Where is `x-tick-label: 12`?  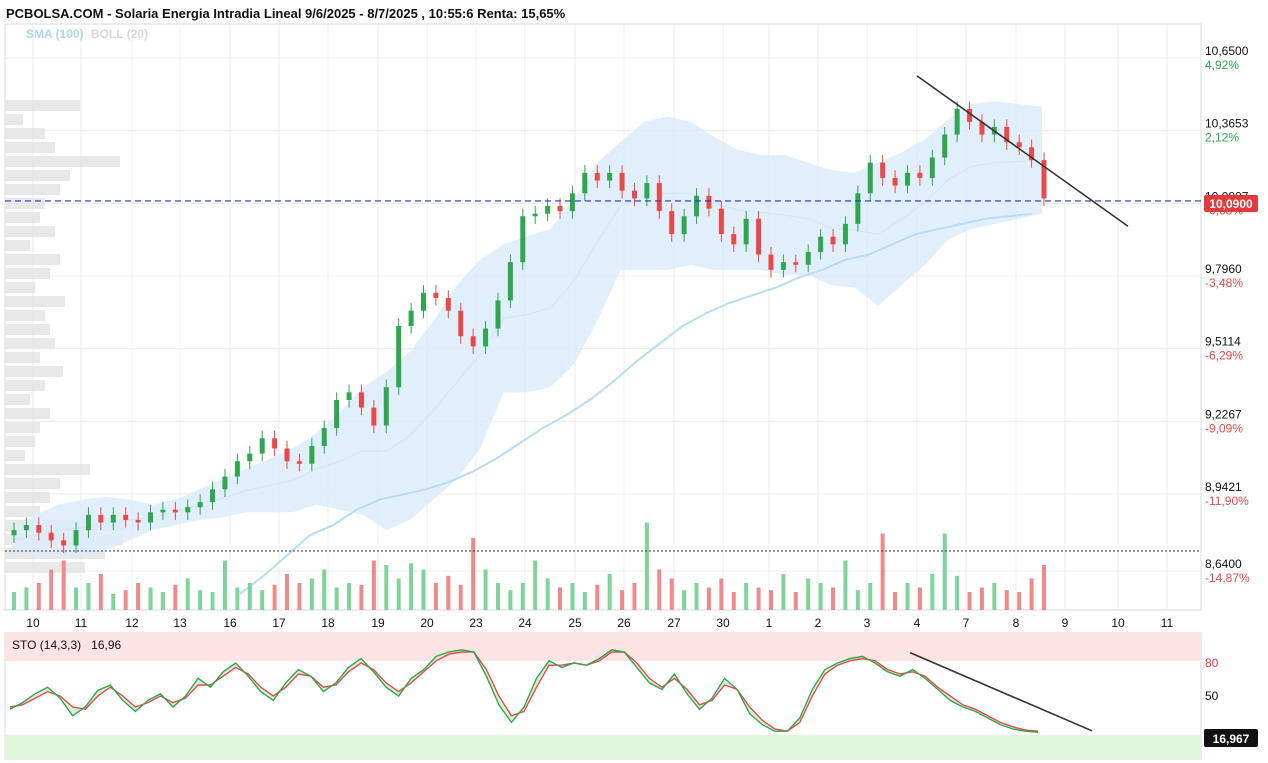
x-tick-label: 12 is located at coordinates (132, 623).